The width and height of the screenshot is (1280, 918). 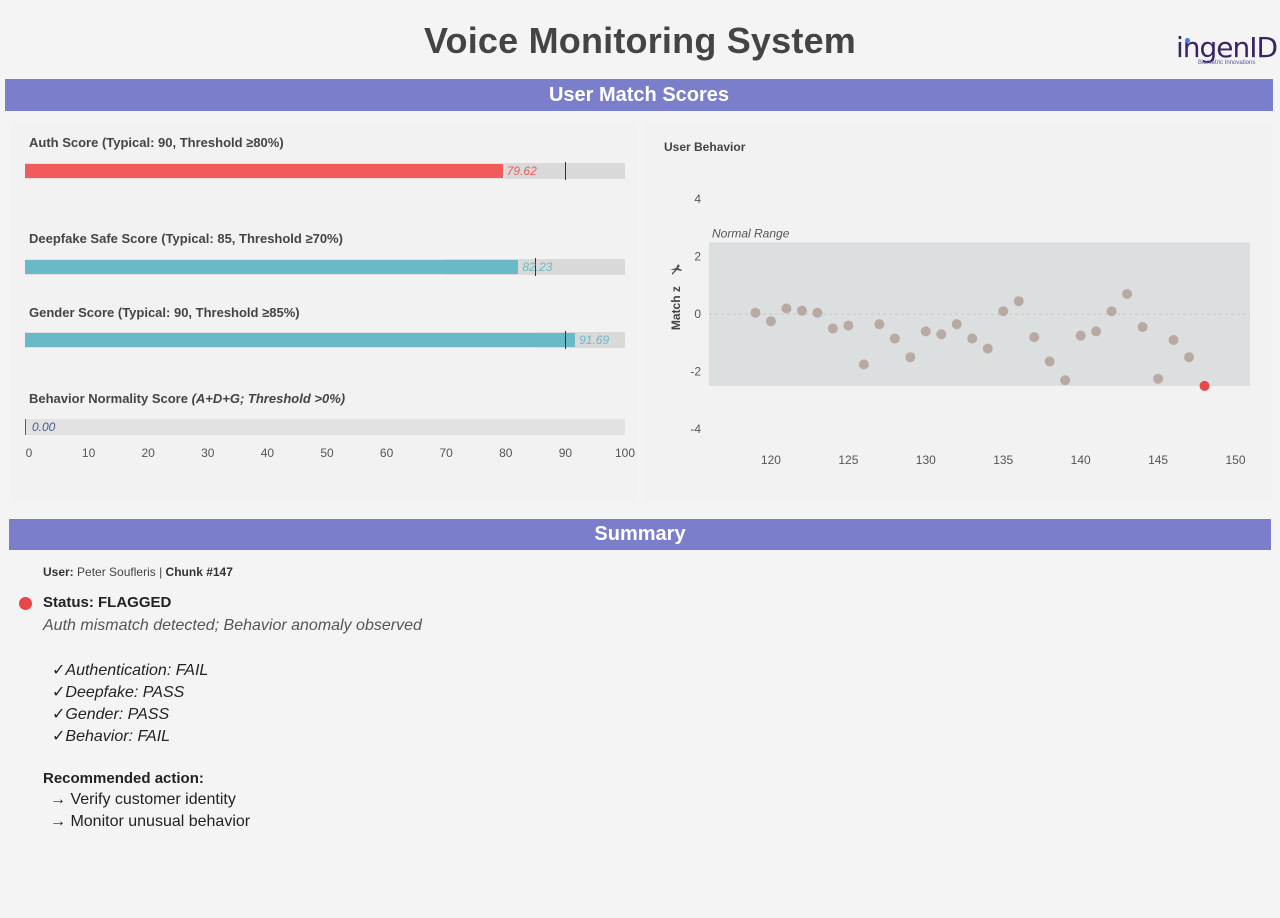 What do you see at coordinates (926, 460) in the screenshot?
I see `x-axis-tick: 130` at bounding box center [926, 460].